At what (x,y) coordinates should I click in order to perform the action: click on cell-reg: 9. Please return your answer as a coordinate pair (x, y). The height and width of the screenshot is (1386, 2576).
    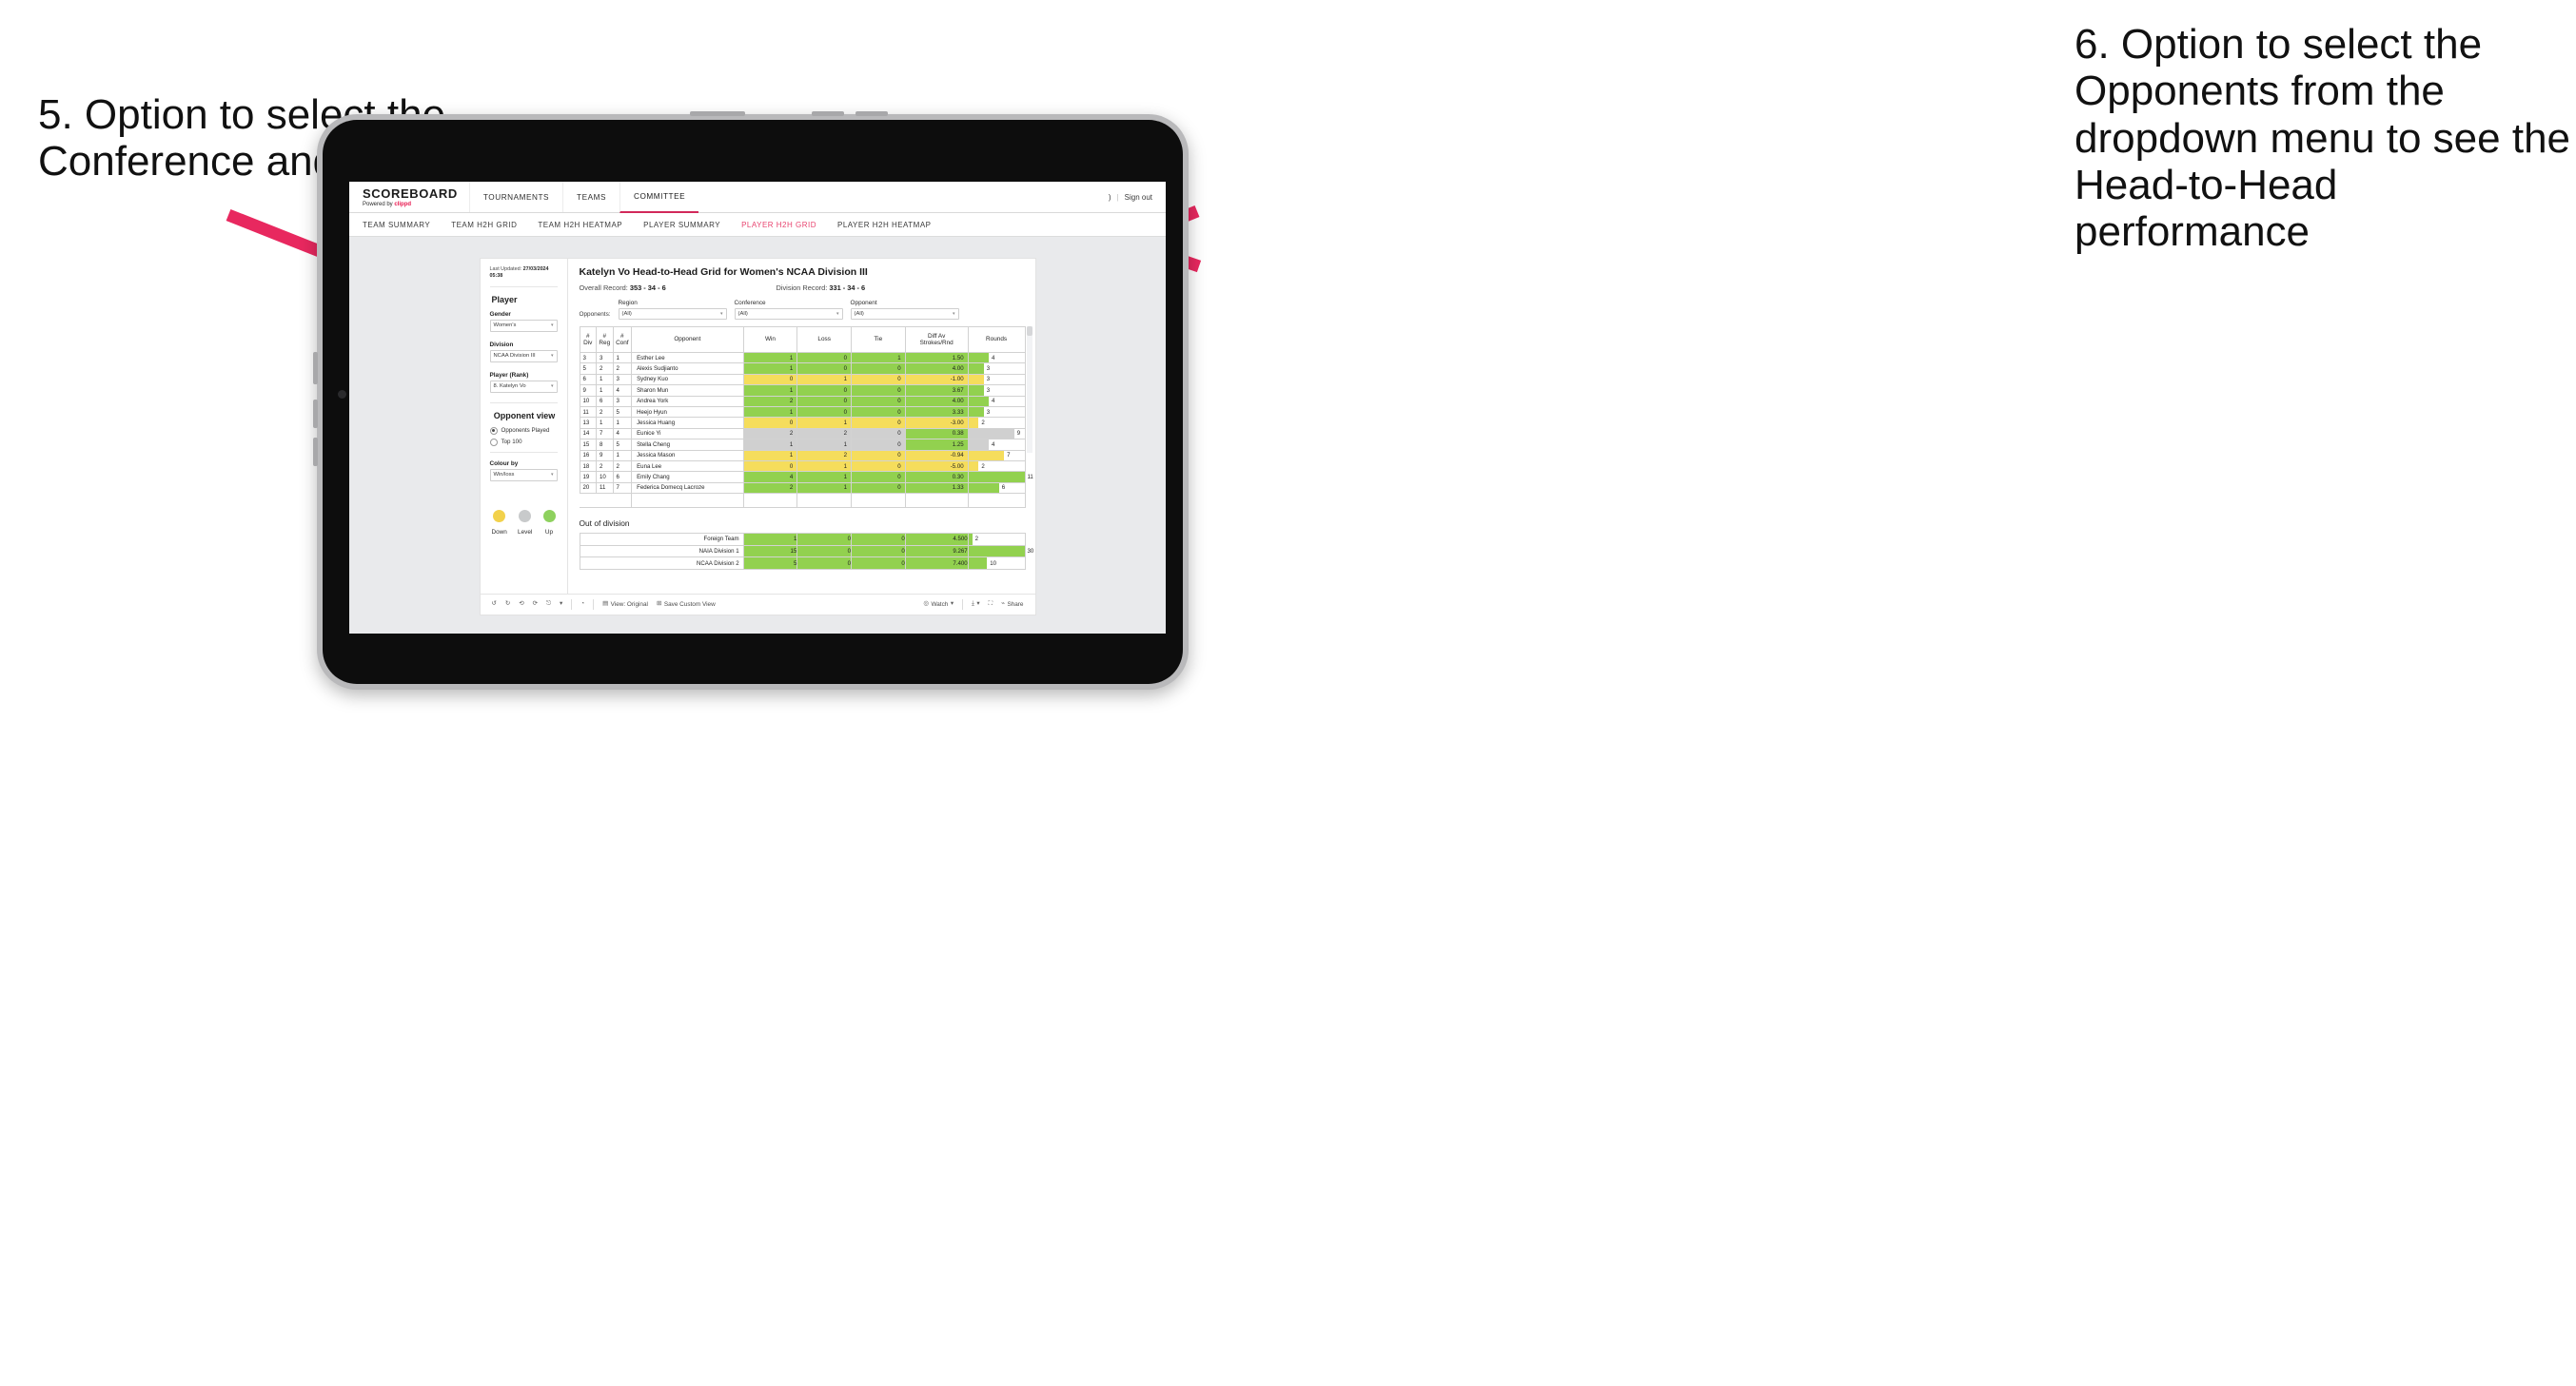
    Looking at the image, I should click on (605, 455).